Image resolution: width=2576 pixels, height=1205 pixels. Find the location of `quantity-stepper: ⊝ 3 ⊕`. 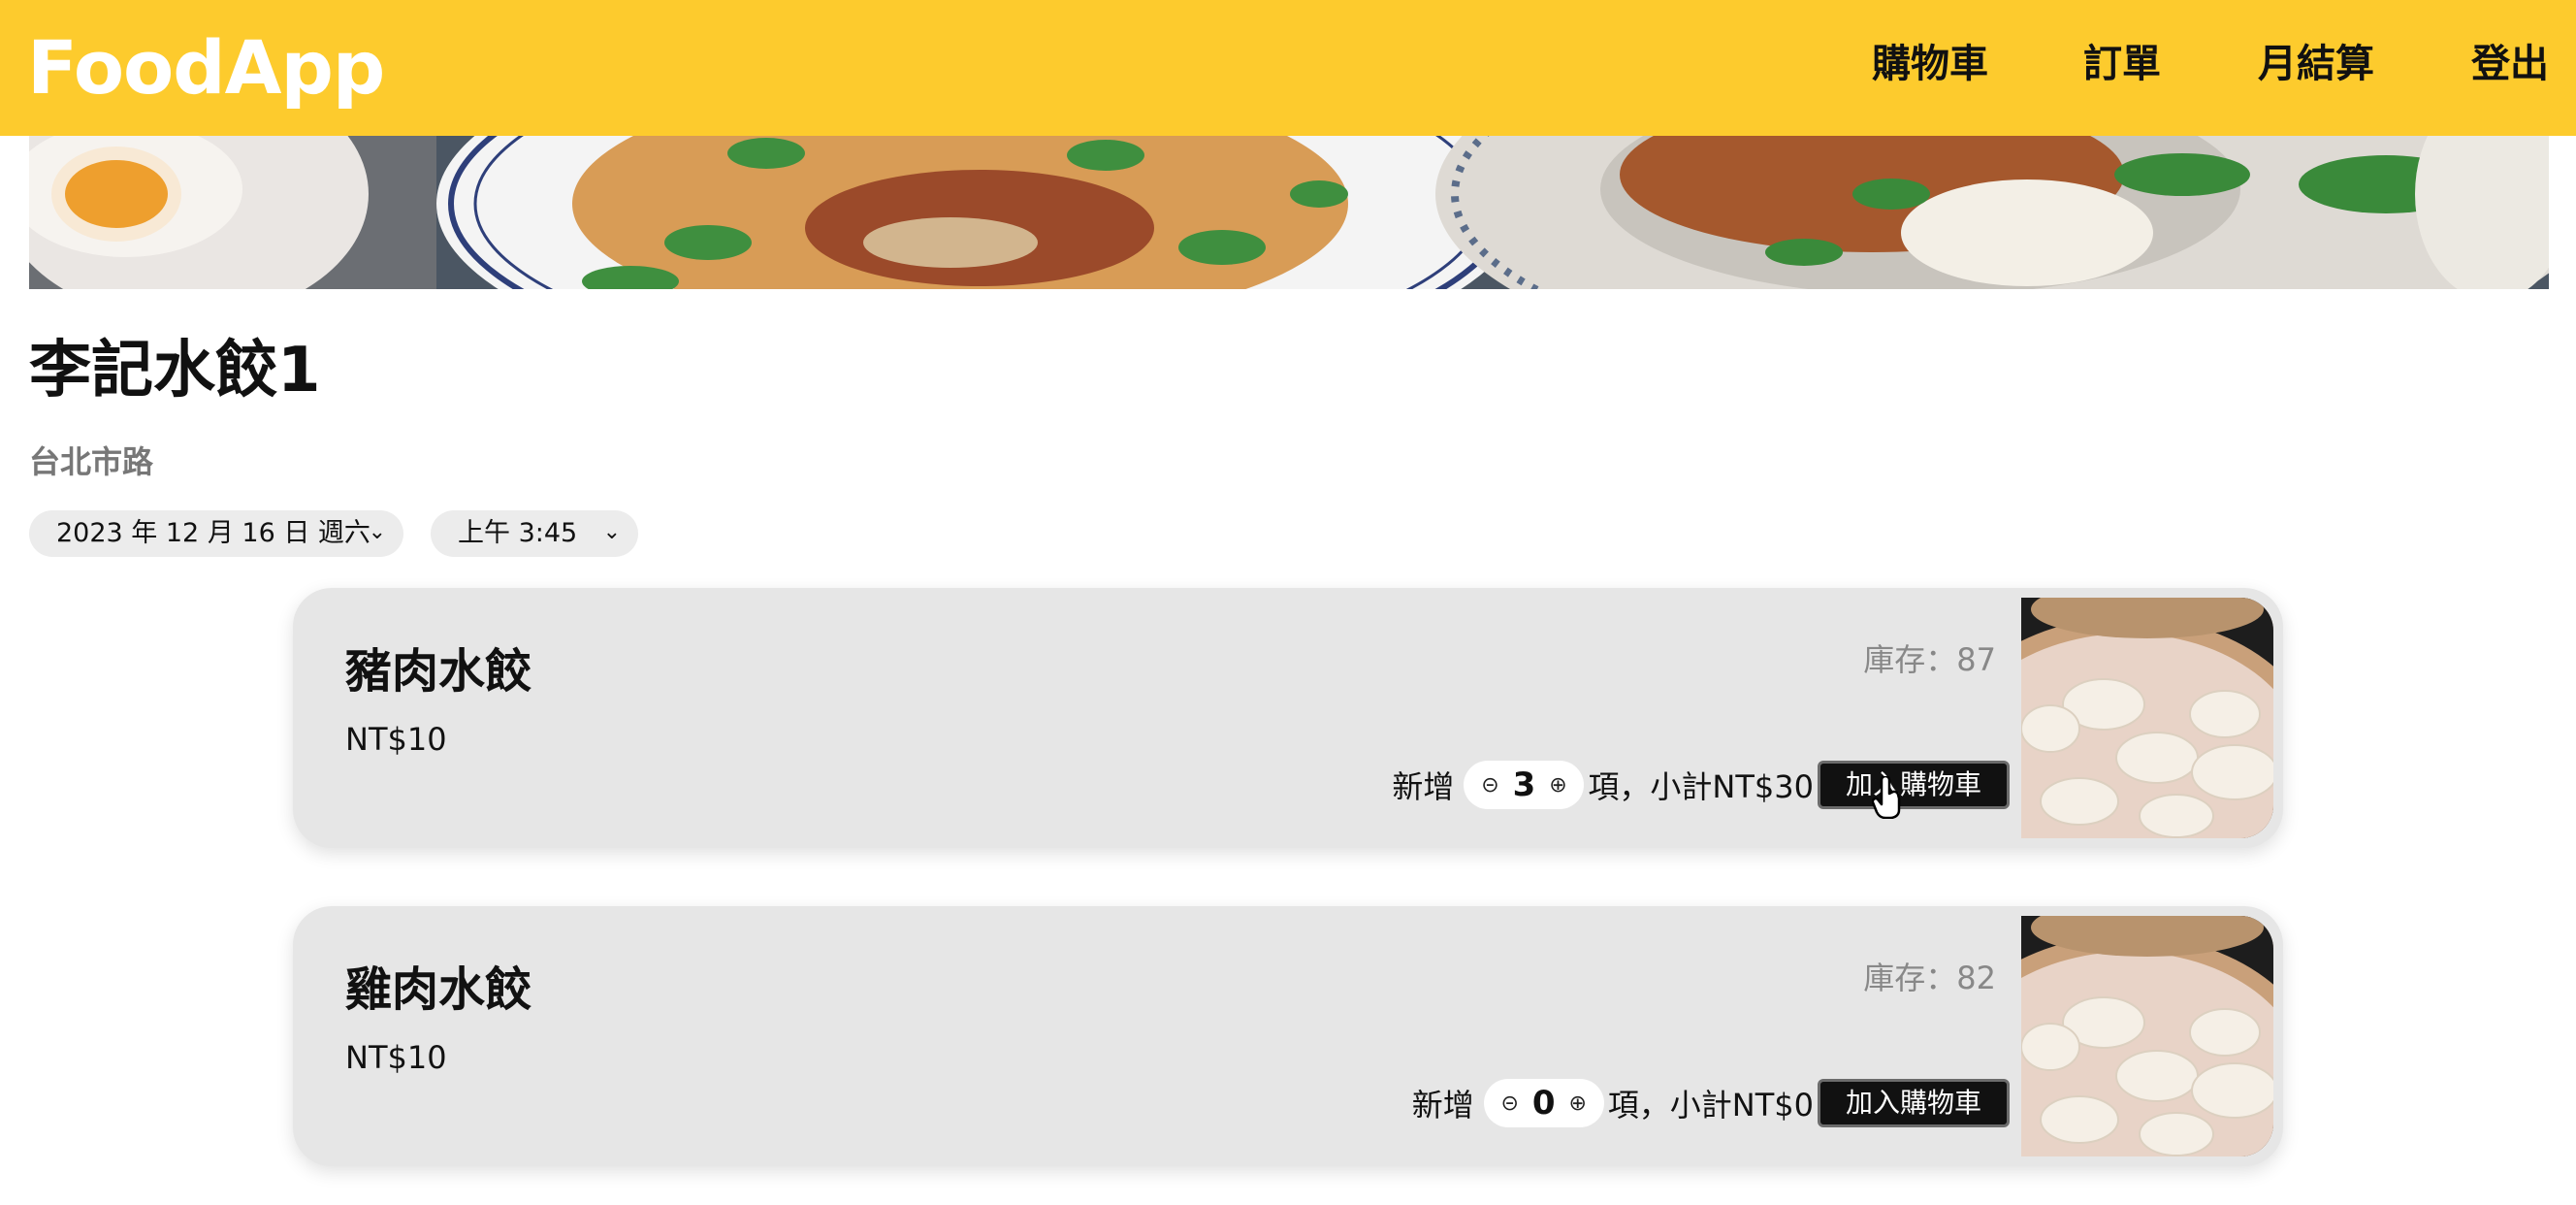

quantity-stepper: ⊝ 3 ⊕ is located at coordinates (1524, 785).